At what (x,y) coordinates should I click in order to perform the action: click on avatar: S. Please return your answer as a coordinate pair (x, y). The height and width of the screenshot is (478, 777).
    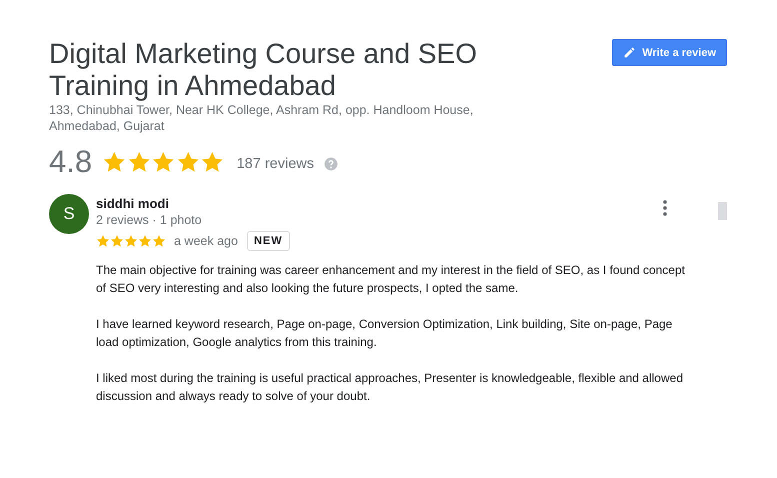
    Looking at the image, I should click on (69, 214).